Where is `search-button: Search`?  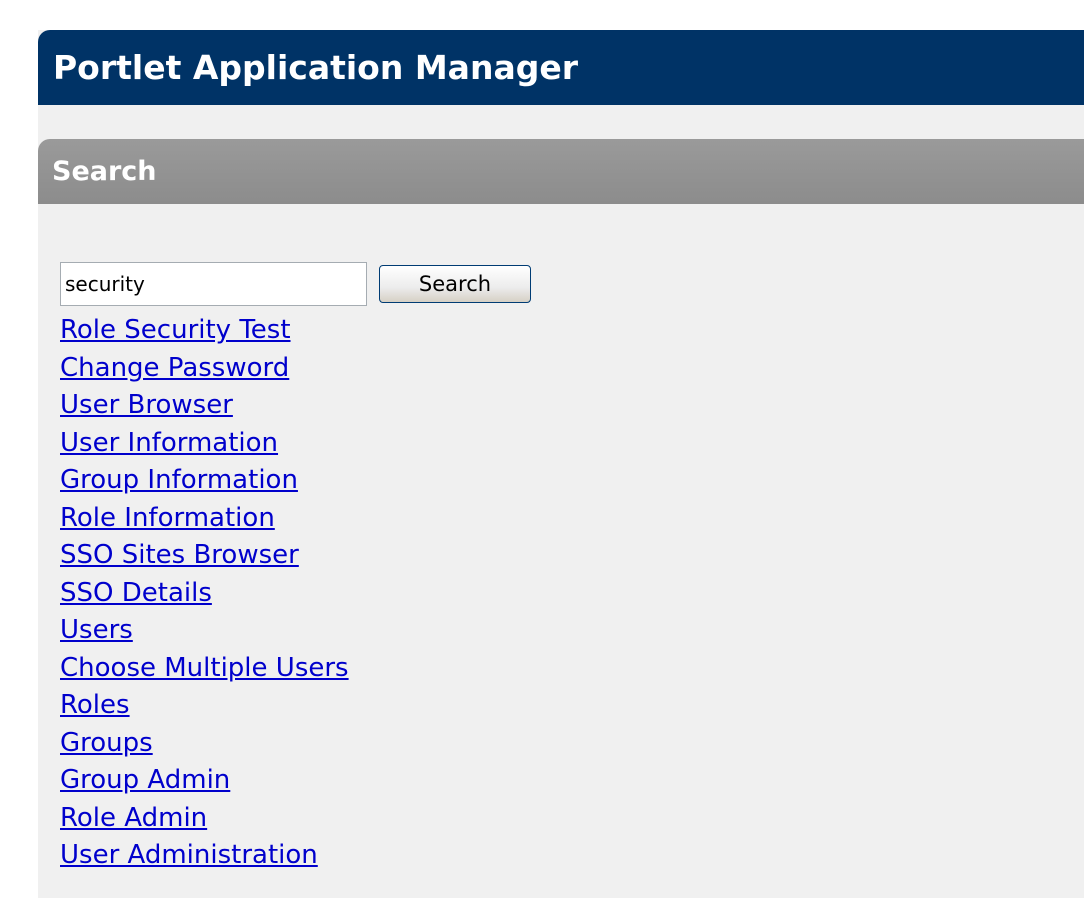
search-button: Search is located at coordinates (455, 284).